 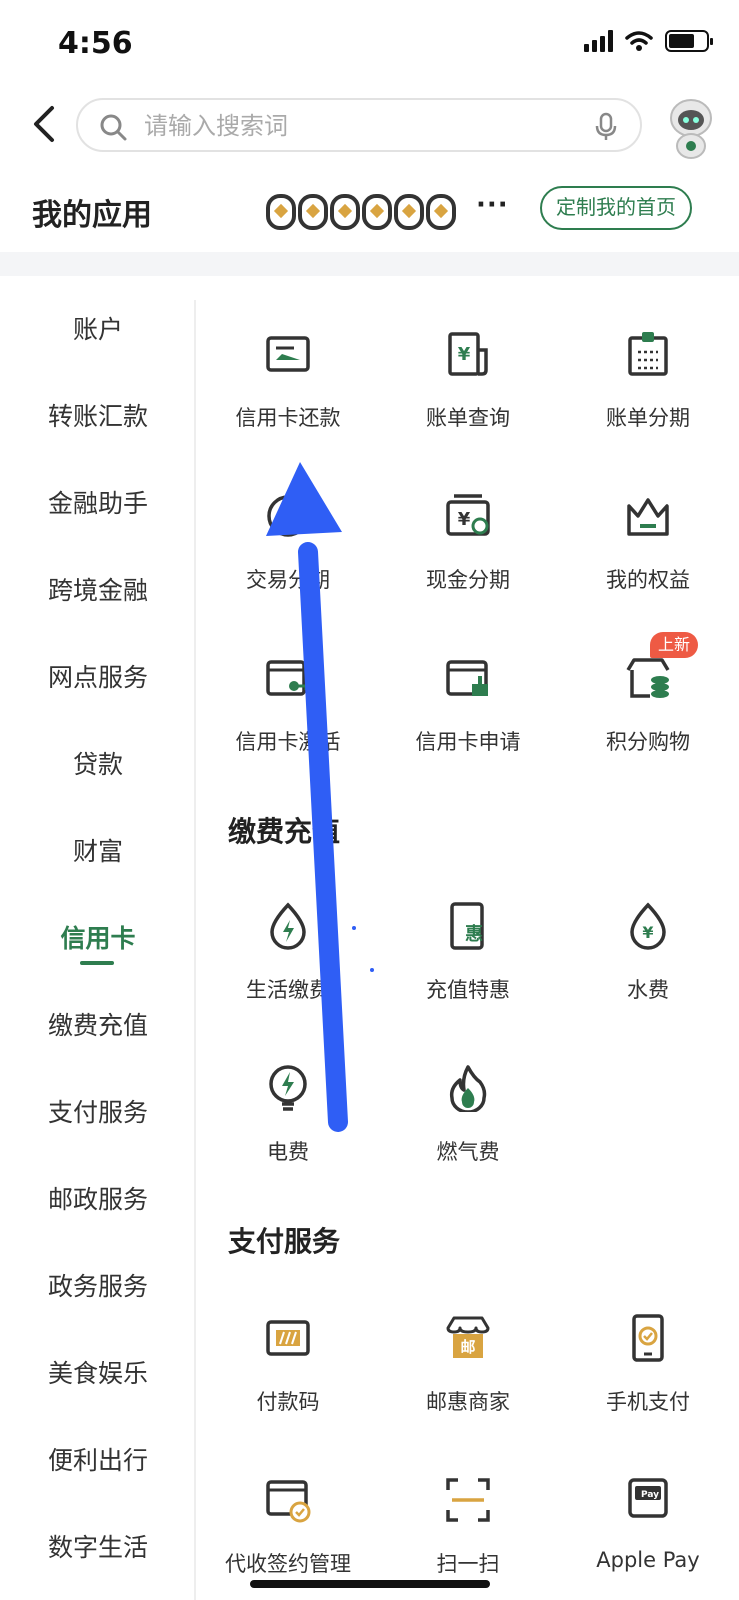 I want to click on bill-query-icon: ¥, so click(x=468, y=354).